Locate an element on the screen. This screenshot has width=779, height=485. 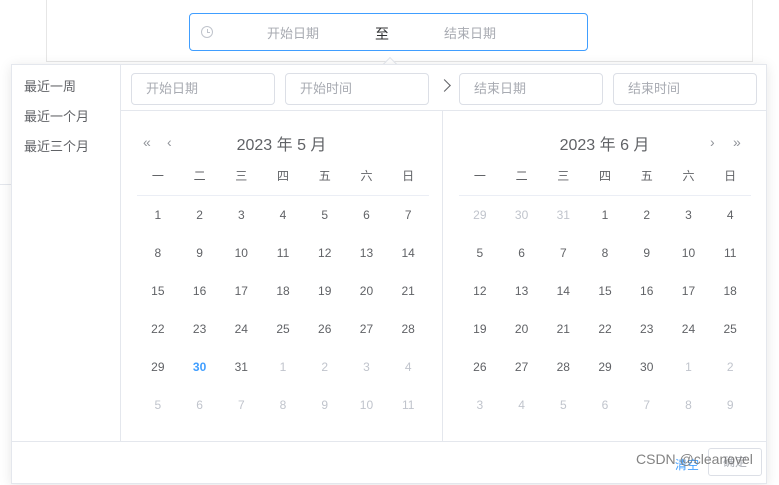
shortcut-last-three-months: 最近三个月 is located at coordinates (66, 152).